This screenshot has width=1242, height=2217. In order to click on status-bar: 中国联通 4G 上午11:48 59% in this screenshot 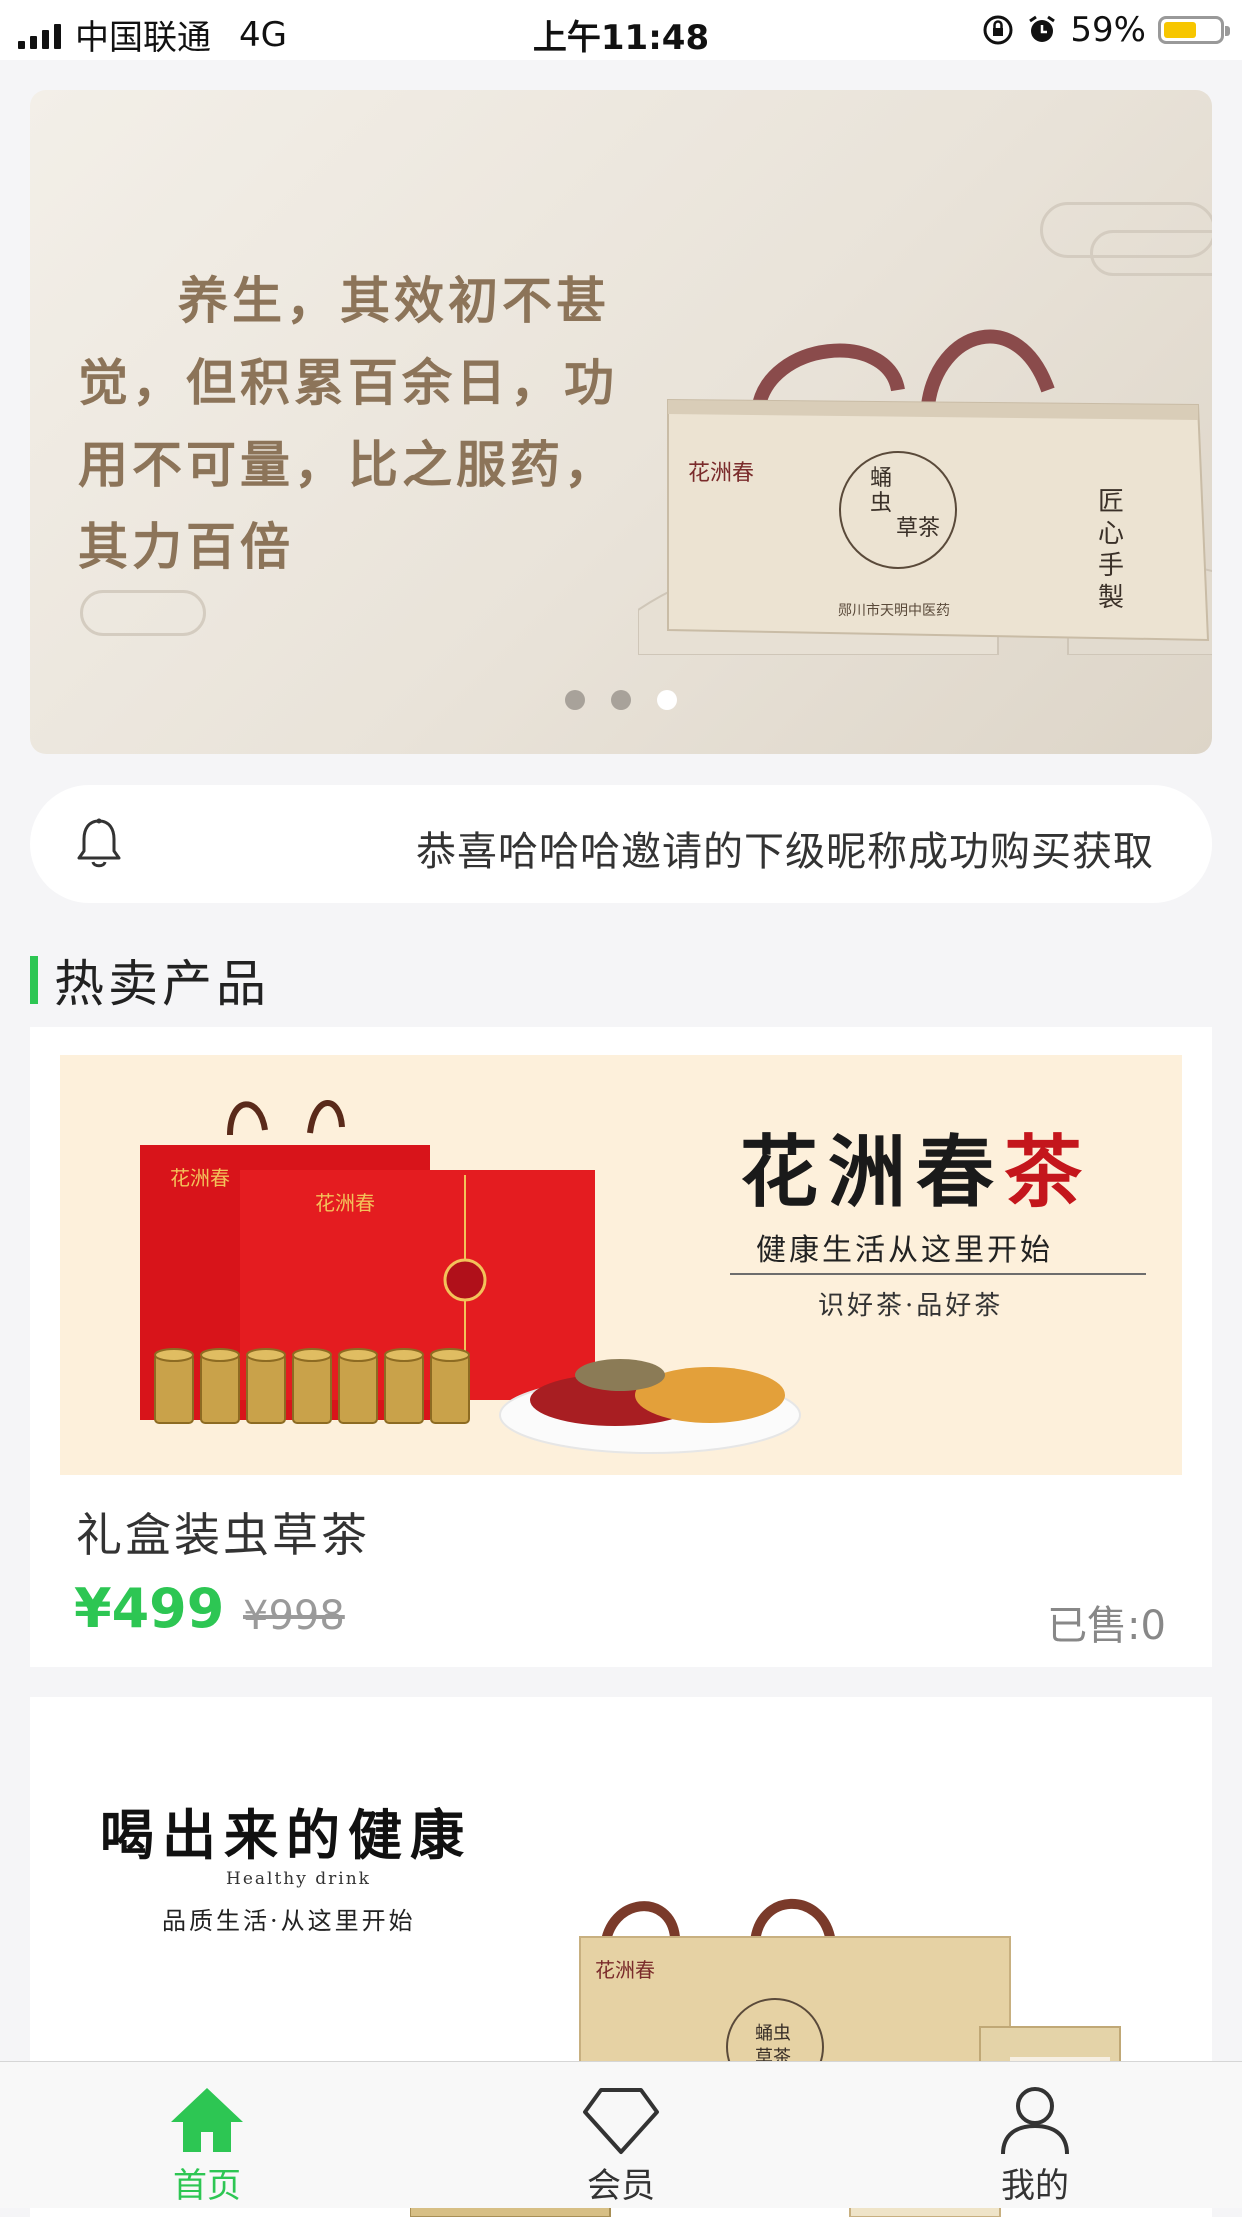, I will do `click(621, 30)`.